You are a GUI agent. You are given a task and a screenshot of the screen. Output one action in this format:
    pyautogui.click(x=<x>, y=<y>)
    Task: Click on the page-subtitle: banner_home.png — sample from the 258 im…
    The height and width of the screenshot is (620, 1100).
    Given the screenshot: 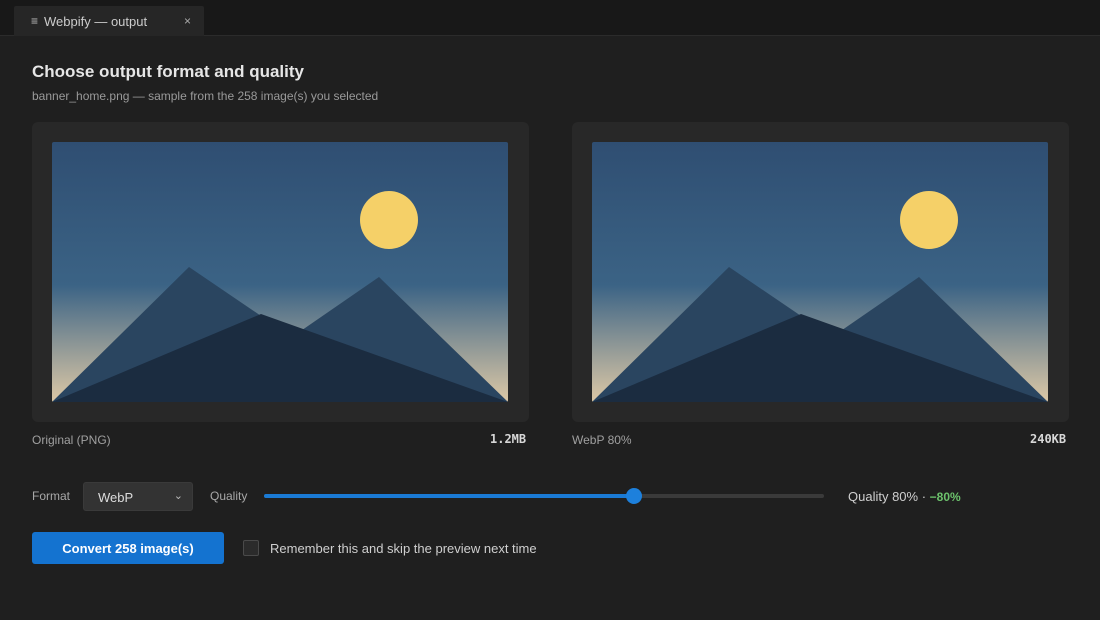 What is the action you would take?
    pyautogui.click(x=205, y=96)
    